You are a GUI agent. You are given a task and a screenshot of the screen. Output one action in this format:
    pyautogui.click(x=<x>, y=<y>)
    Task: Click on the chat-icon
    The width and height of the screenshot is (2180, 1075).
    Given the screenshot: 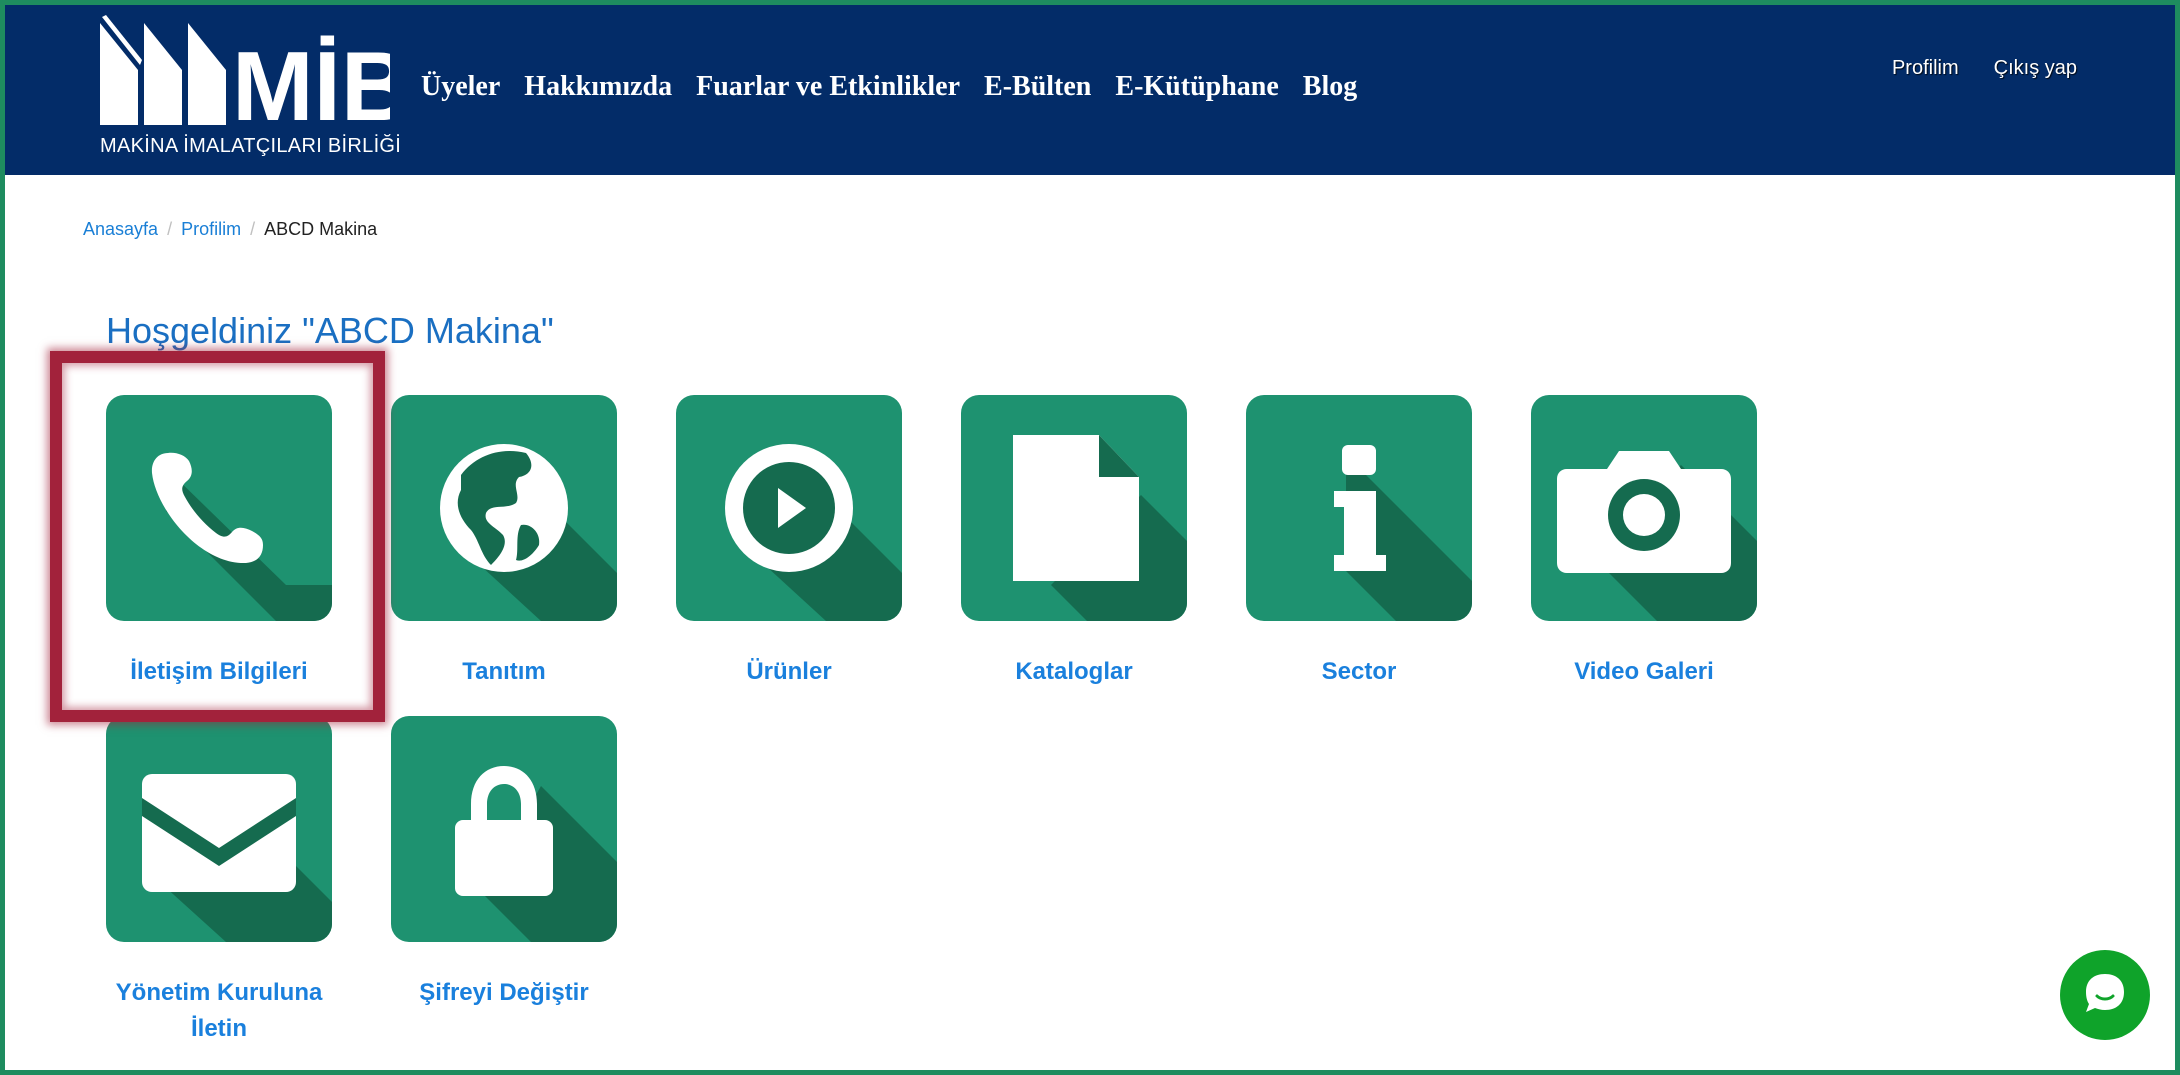 What is the action you would take?
    pyautogui.click(x=2105, y=993)
    